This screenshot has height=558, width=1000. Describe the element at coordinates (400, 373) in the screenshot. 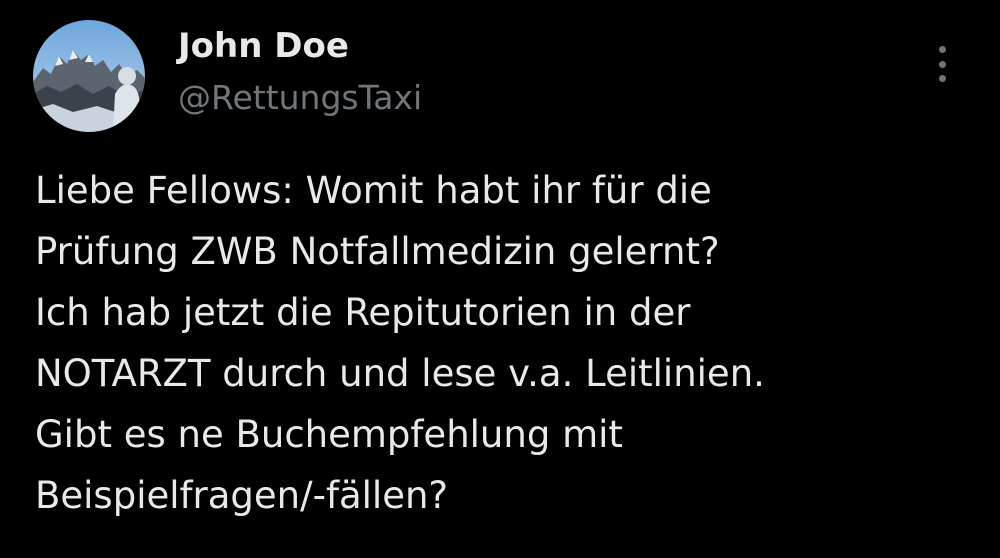

I see `tweet-text-line: NOTARZT durch und lese v.a. Leitlinien.` at that location.